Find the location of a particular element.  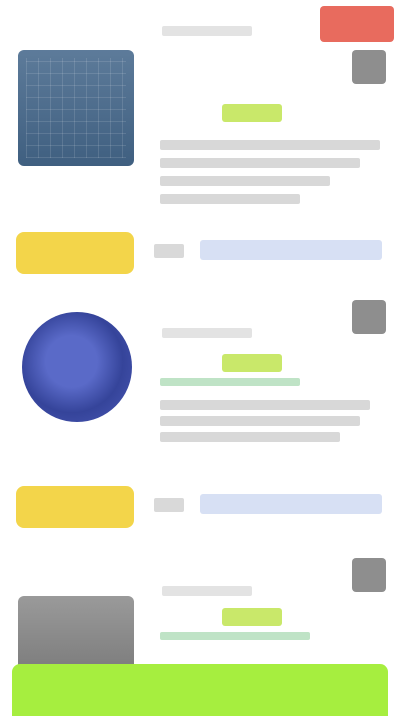

panel-grid is located at coordinates (76, 108).